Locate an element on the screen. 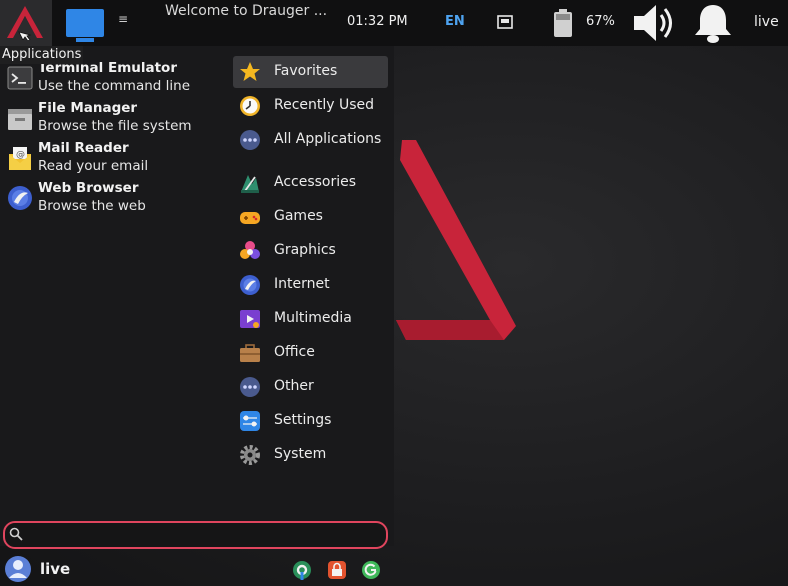 The height and width of the screenshot is (586, 788). panel-user-label: live is located at coordinates (766, 22).